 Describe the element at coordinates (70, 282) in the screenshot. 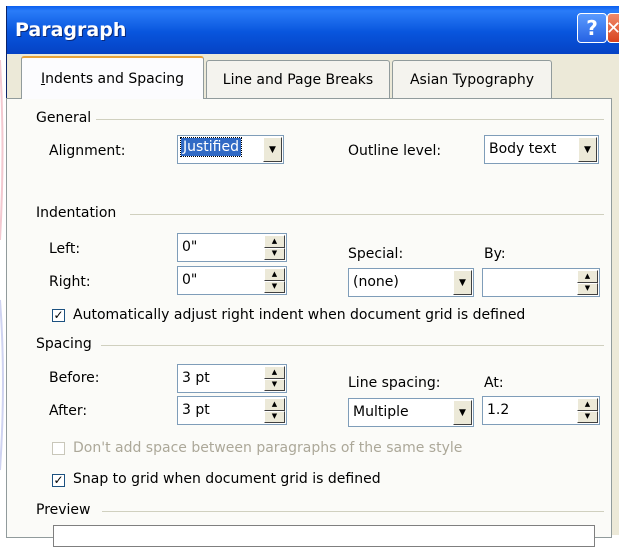

I see `right-indent-label: Right:` at that location.